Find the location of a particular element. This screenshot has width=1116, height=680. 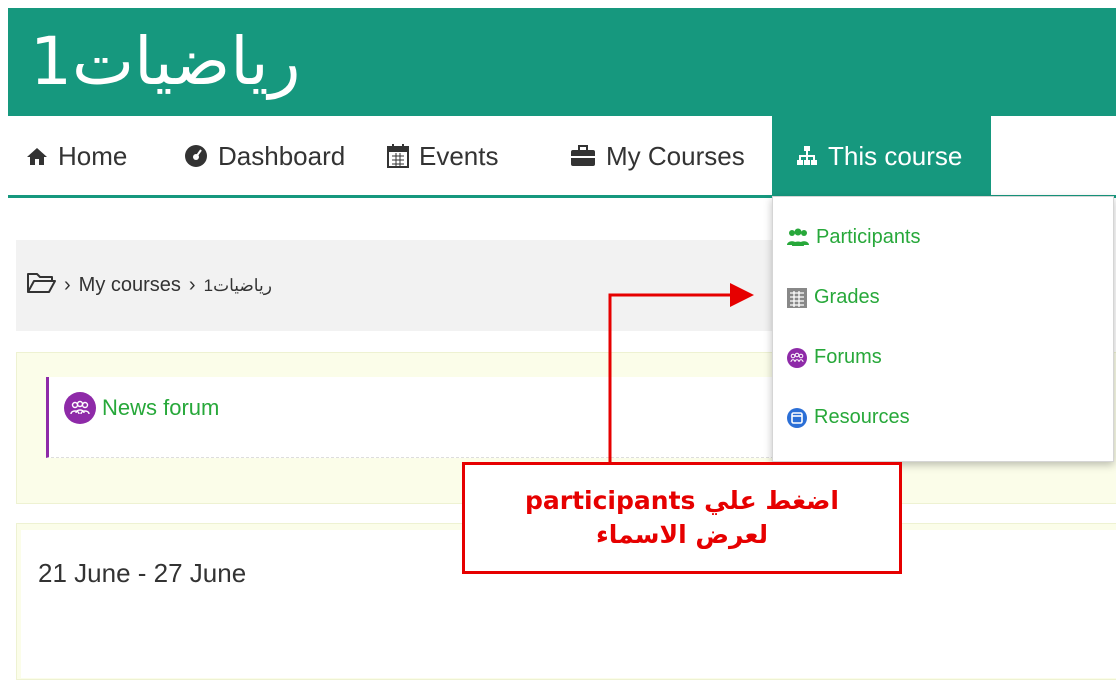

nav-events-label: Events is located at coordinates (459, 155).